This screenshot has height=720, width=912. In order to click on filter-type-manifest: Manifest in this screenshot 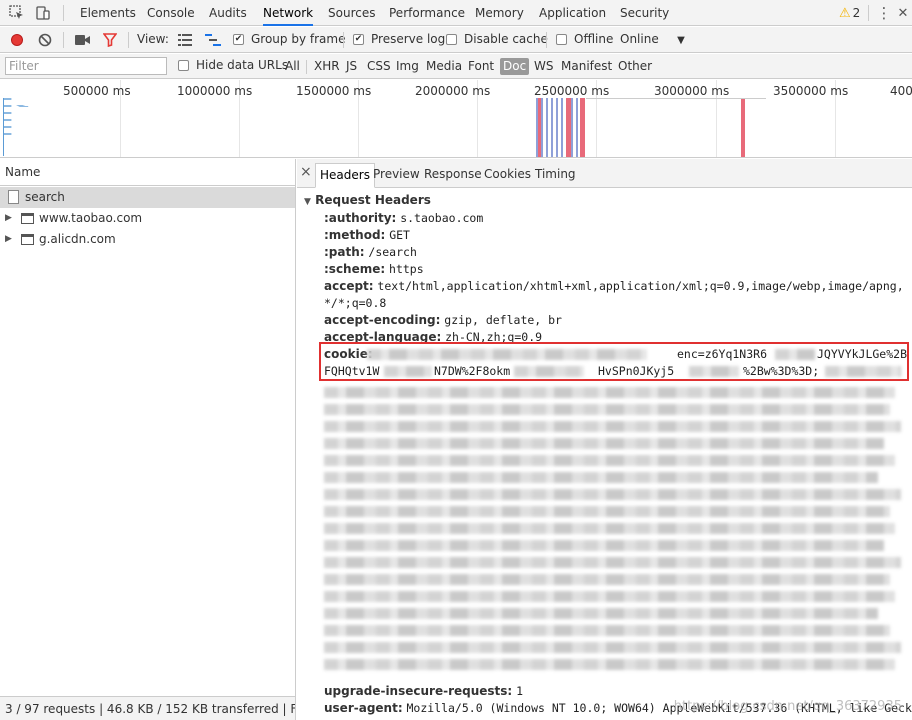, I will do `click(586, 66)`.